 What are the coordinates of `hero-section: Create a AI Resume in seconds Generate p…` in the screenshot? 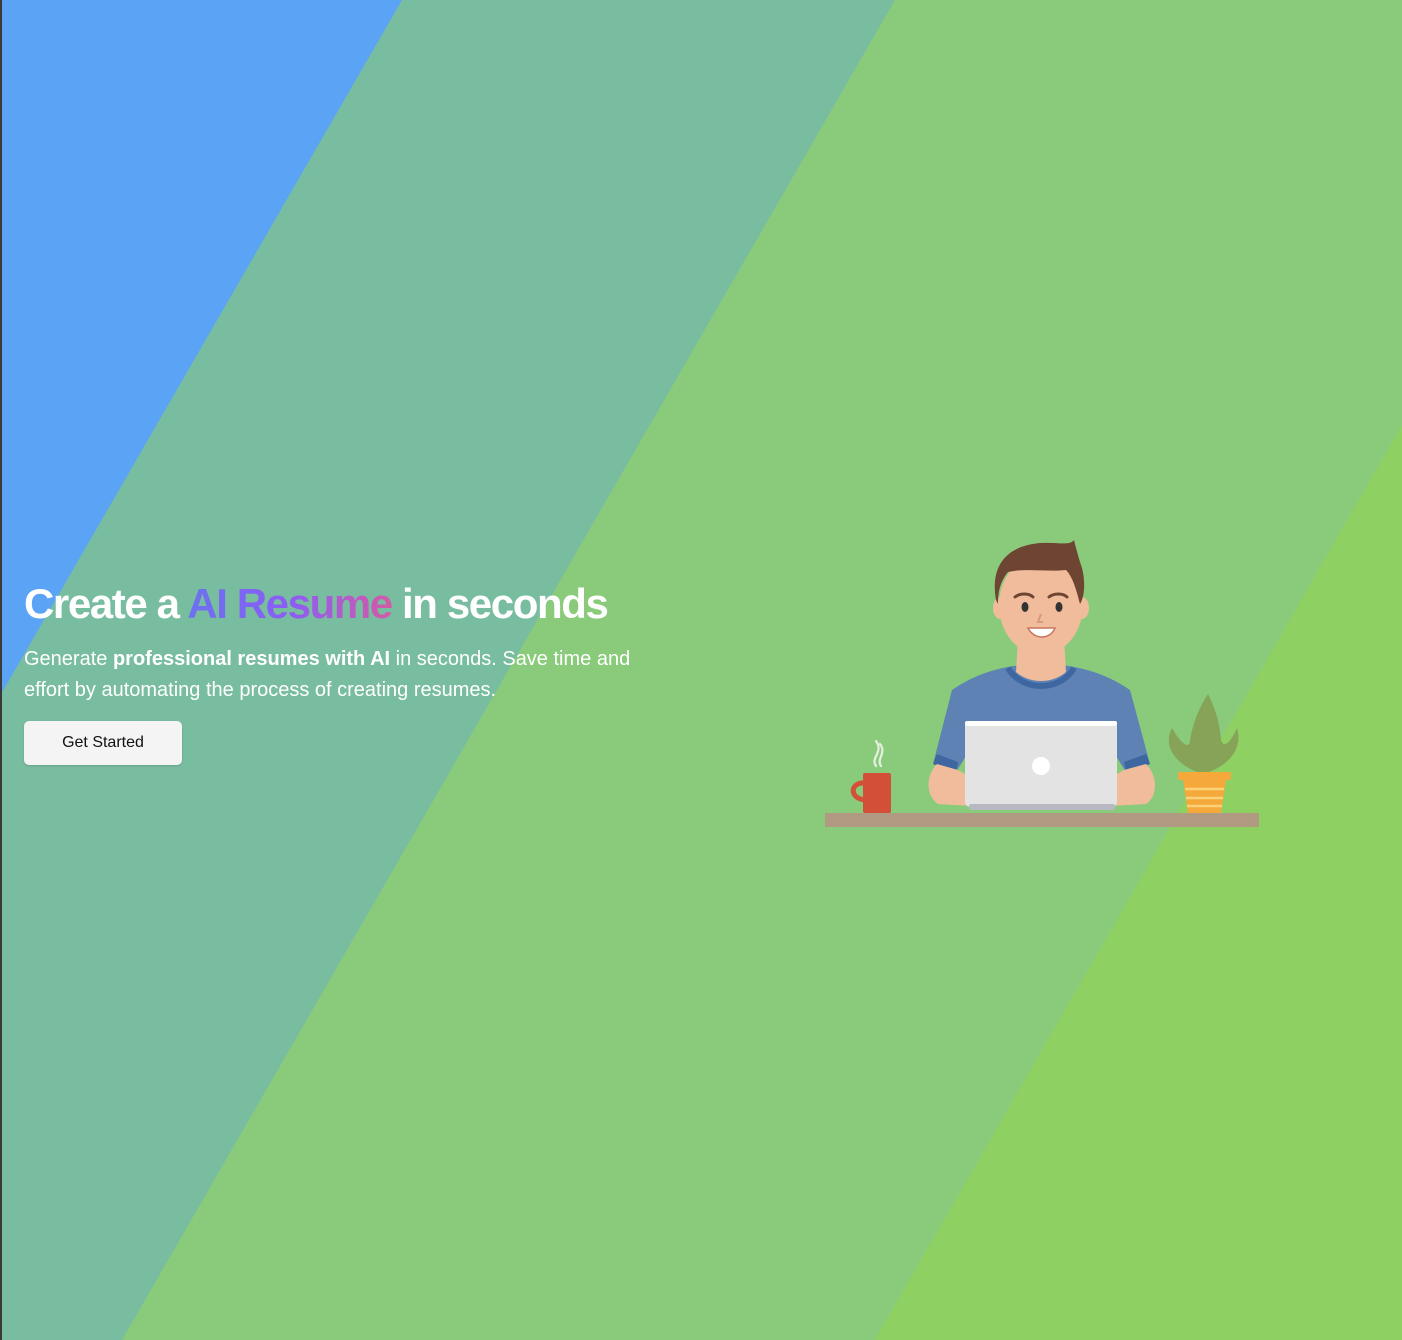 It's located at (344, 671).